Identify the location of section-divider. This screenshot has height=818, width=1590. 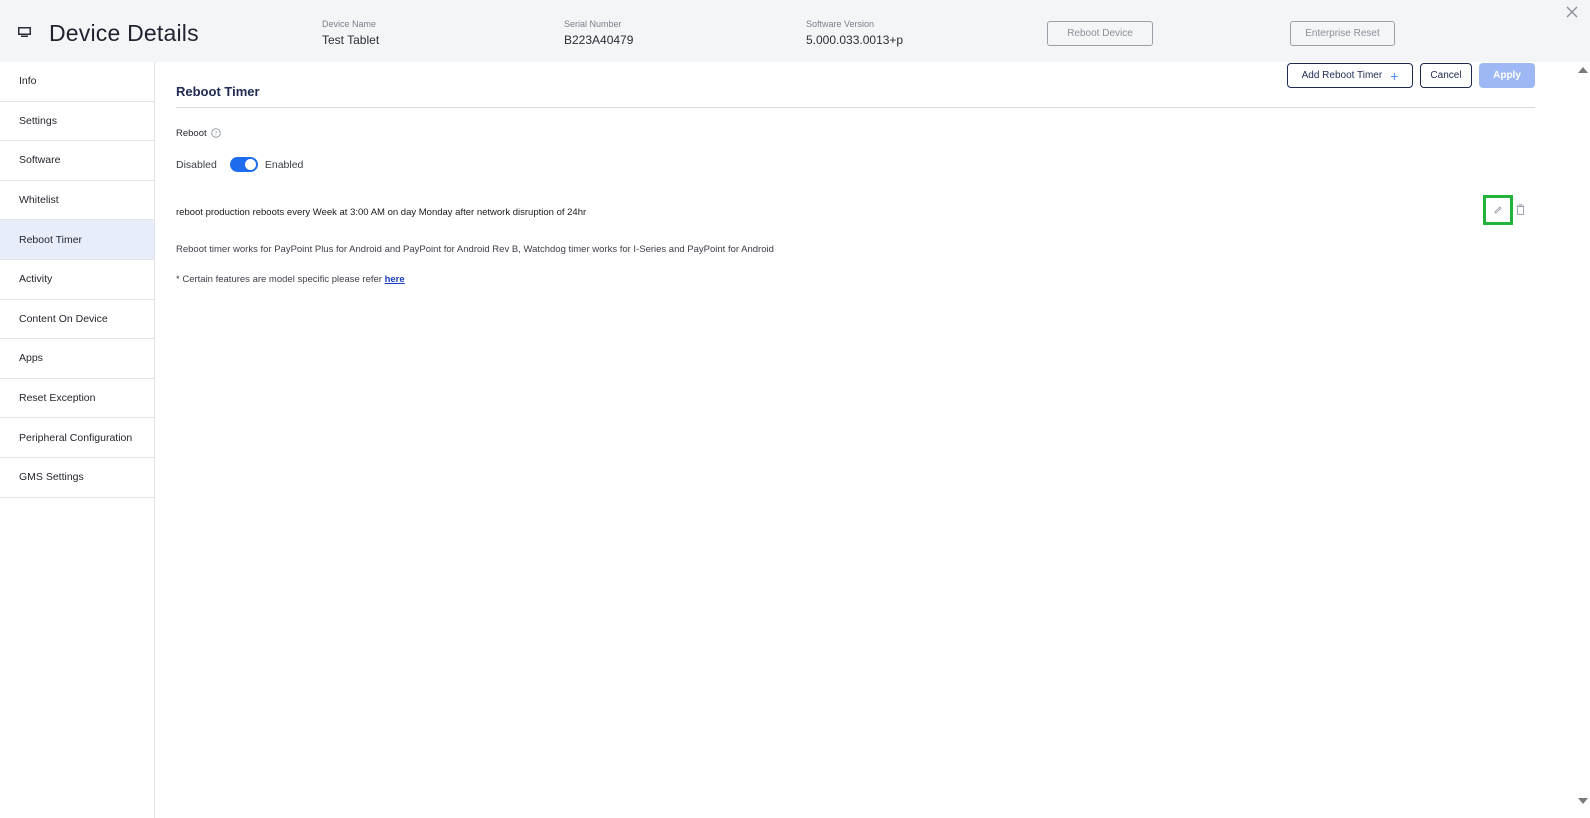
(855, 107).